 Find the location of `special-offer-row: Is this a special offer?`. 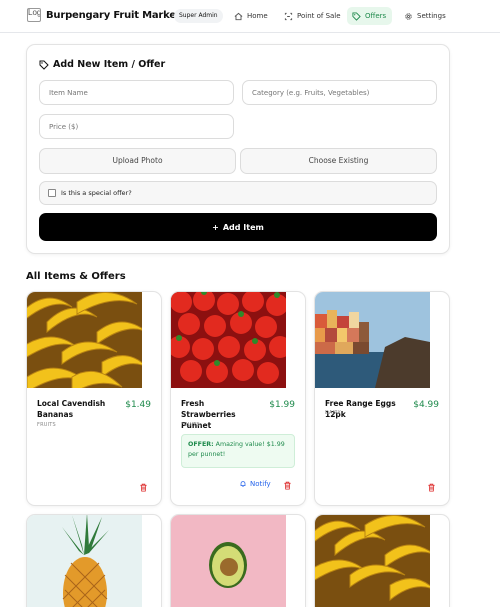

special-offer-row: Is this a special offer? is located at coordinates (238, 193).